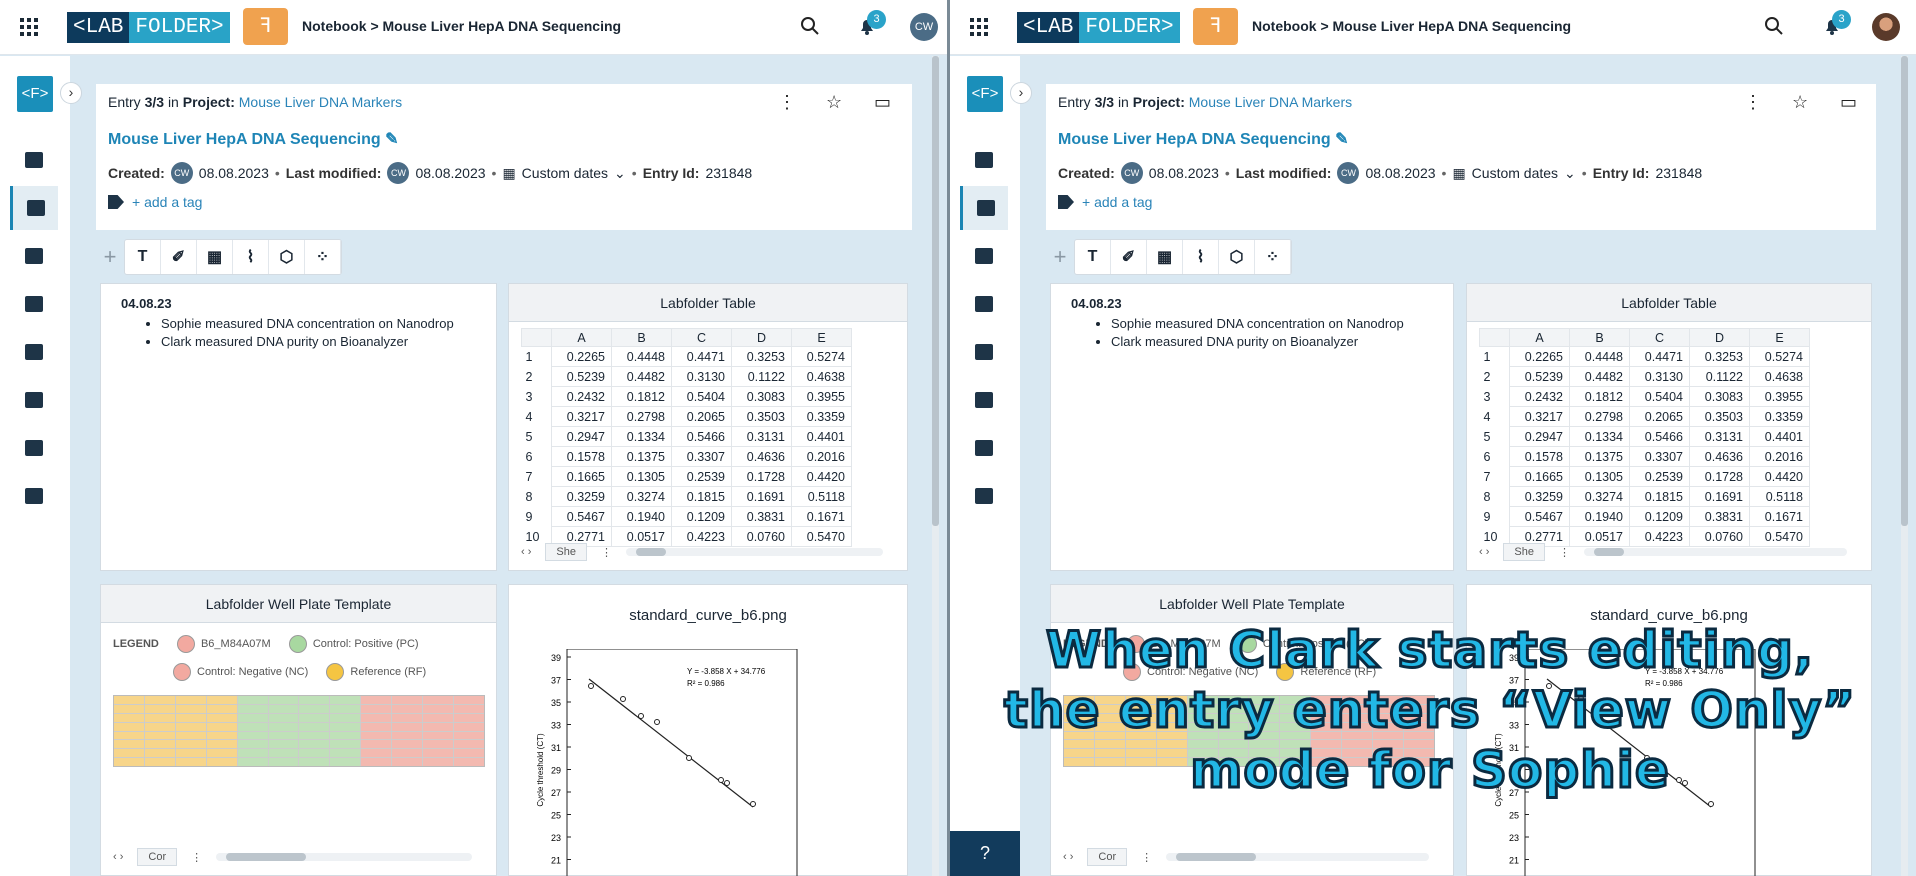  What do you see at coordinates (581, 396) in the screenshot?
I see `table-cell: 0.2432` at bounding box center [581, 396].